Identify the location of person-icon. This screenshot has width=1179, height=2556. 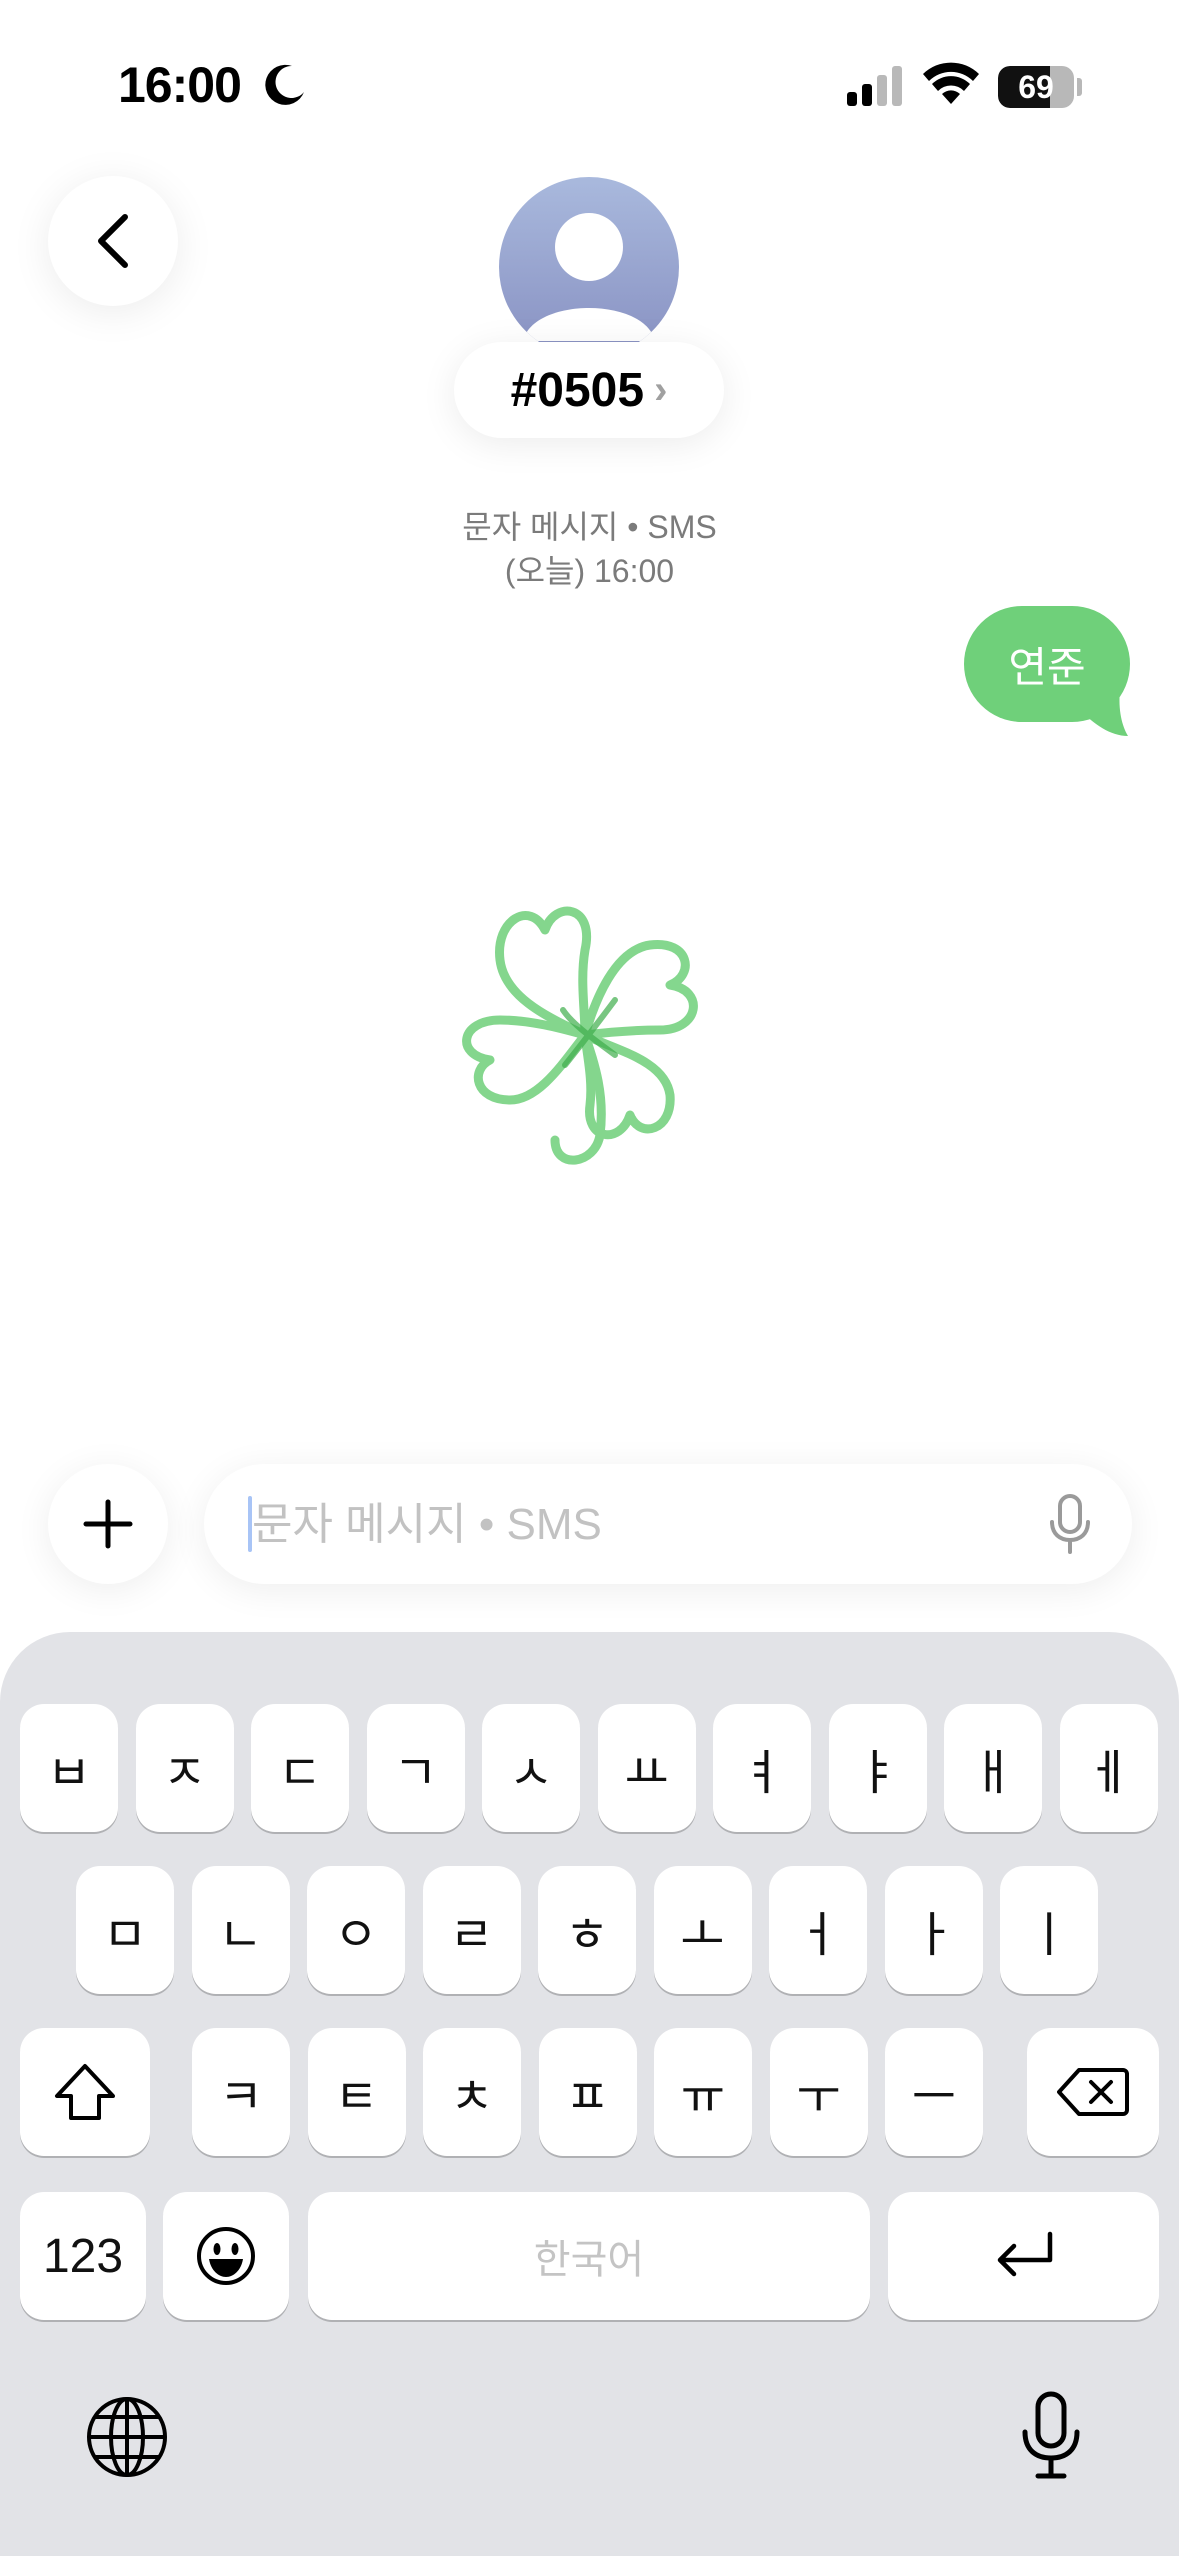
(589, 277).